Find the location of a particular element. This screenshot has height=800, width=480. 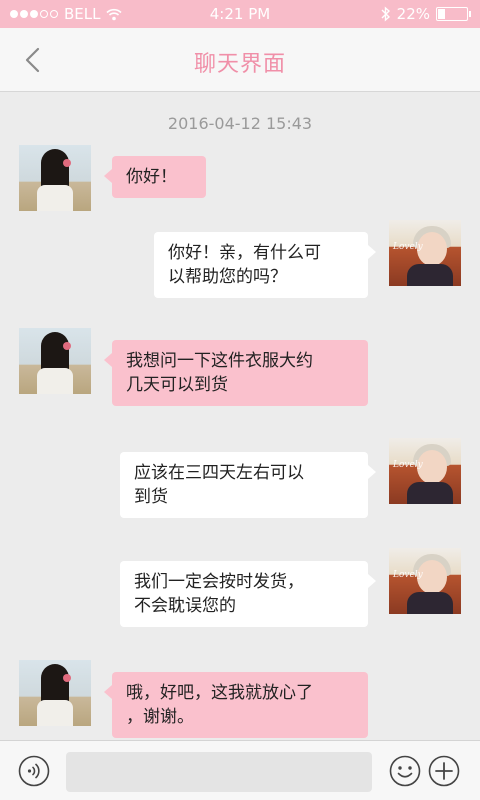

message-line: 不会耽误您的 is located at coordinates (185, 606).